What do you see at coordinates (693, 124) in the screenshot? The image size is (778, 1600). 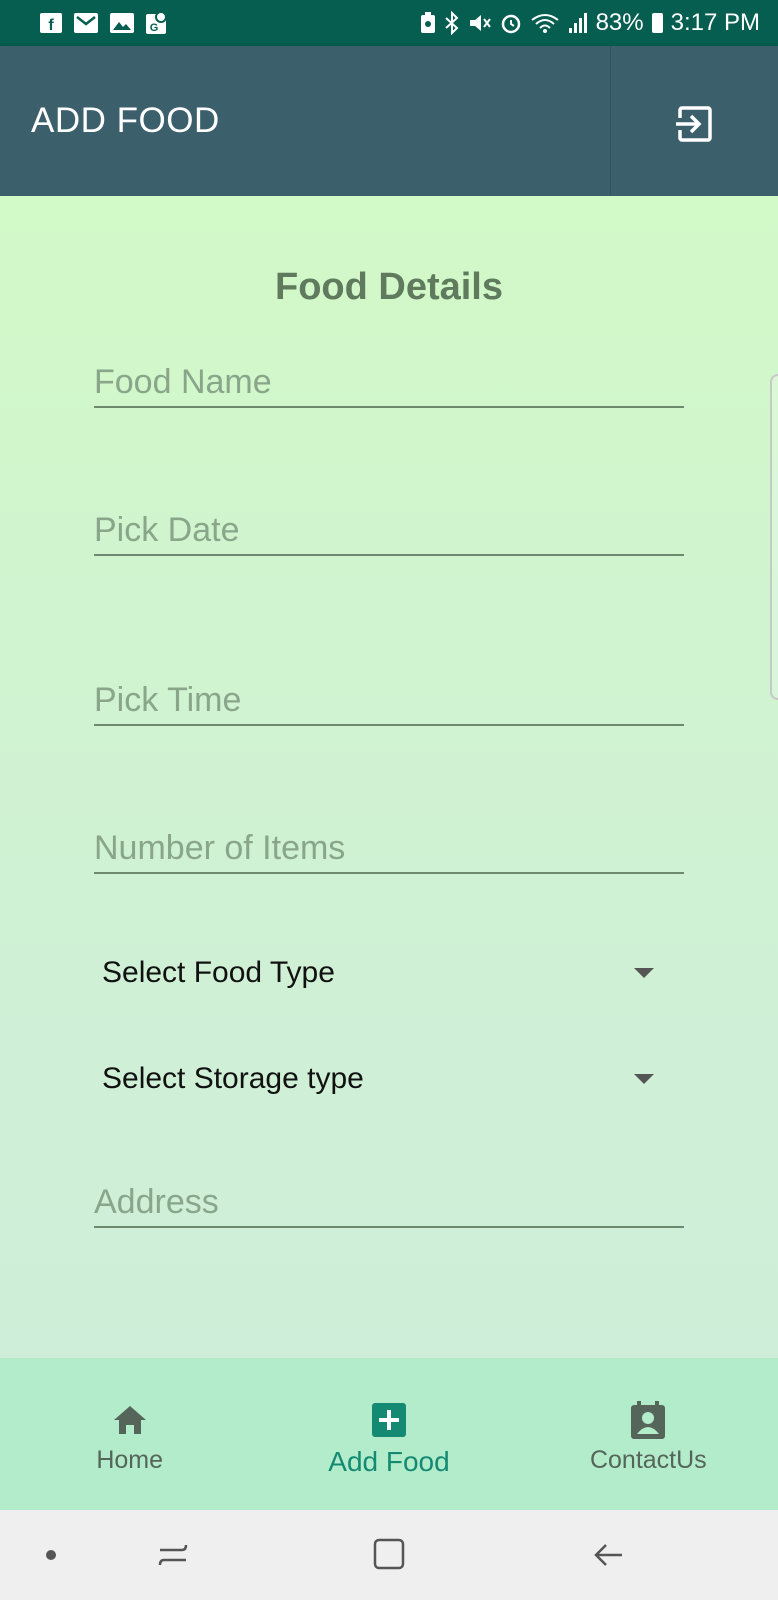 I see `logout-icon` at bounding box center [693, 124].